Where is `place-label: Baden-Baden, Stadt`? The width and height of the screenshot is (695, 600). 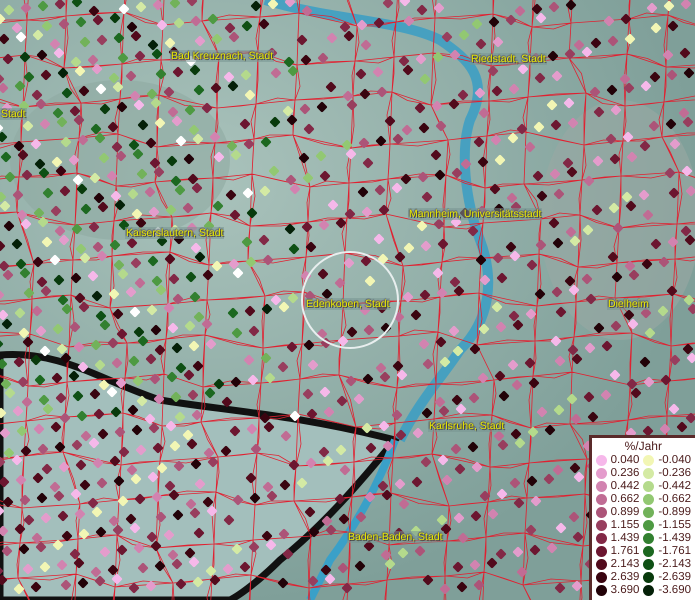 place-label: Baden-Baden, Stadt is located at coordinates (395, 537).